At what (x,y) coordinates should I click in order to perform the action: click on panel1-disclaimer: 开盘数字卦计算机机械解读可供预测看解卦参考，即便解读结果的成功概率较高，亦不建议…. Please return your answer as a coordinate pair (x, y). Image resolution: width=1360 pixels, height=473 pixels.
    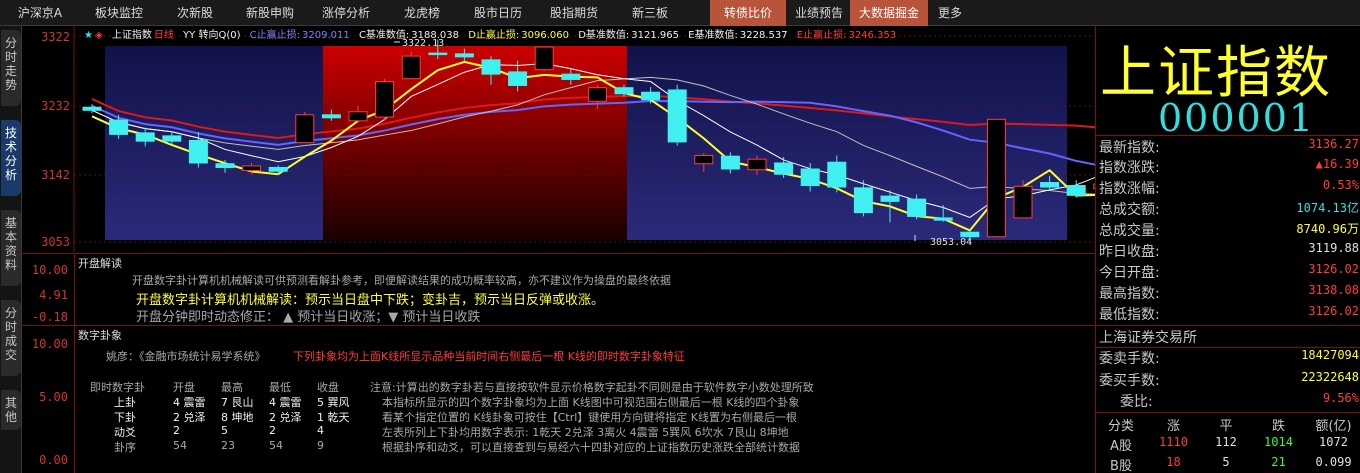
    Looking at the image, I should click on (401, 280).